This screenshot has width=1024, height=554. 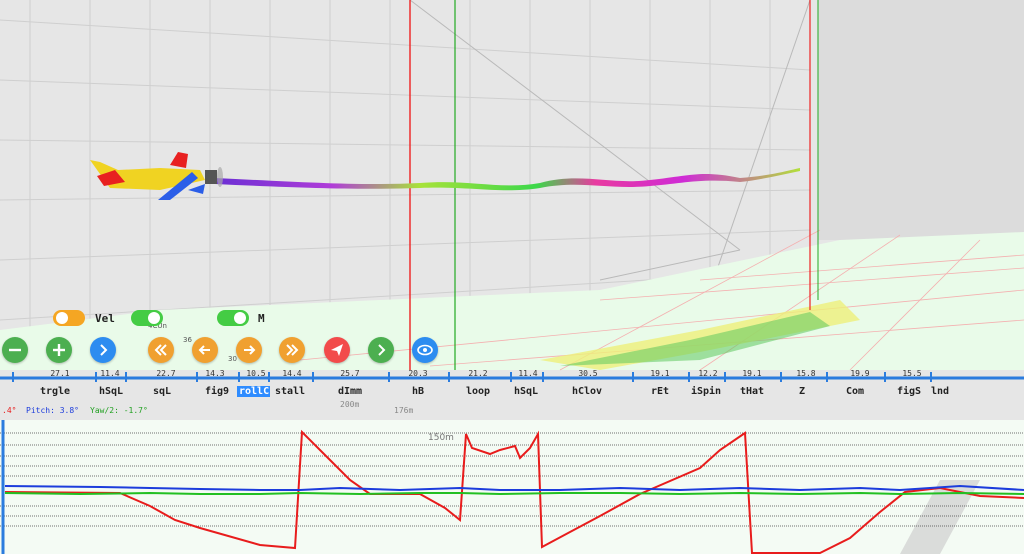 What do you see at coordinates (69, 318) in the screenshot?
I see `velocity-toggle` at bounding box center [69, 318].